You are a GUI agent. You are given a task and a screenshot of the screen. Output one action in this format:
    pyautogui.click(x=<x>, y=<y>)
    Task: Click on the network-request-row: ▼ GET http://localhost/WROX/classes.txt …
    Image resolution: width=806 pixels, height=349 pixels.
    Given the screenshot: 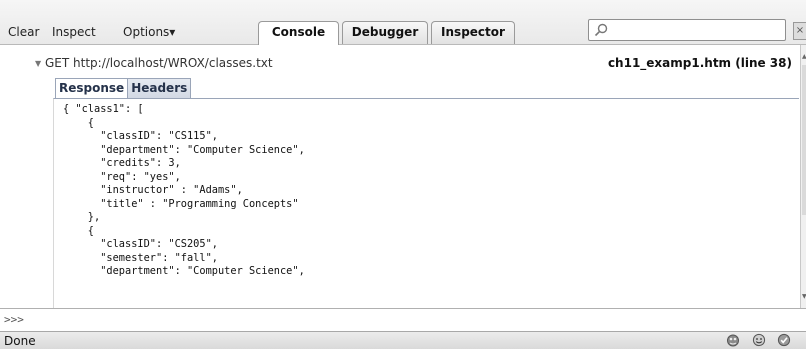 What is the action you would take?
    pyautogui.click(x=400, y=60)
    